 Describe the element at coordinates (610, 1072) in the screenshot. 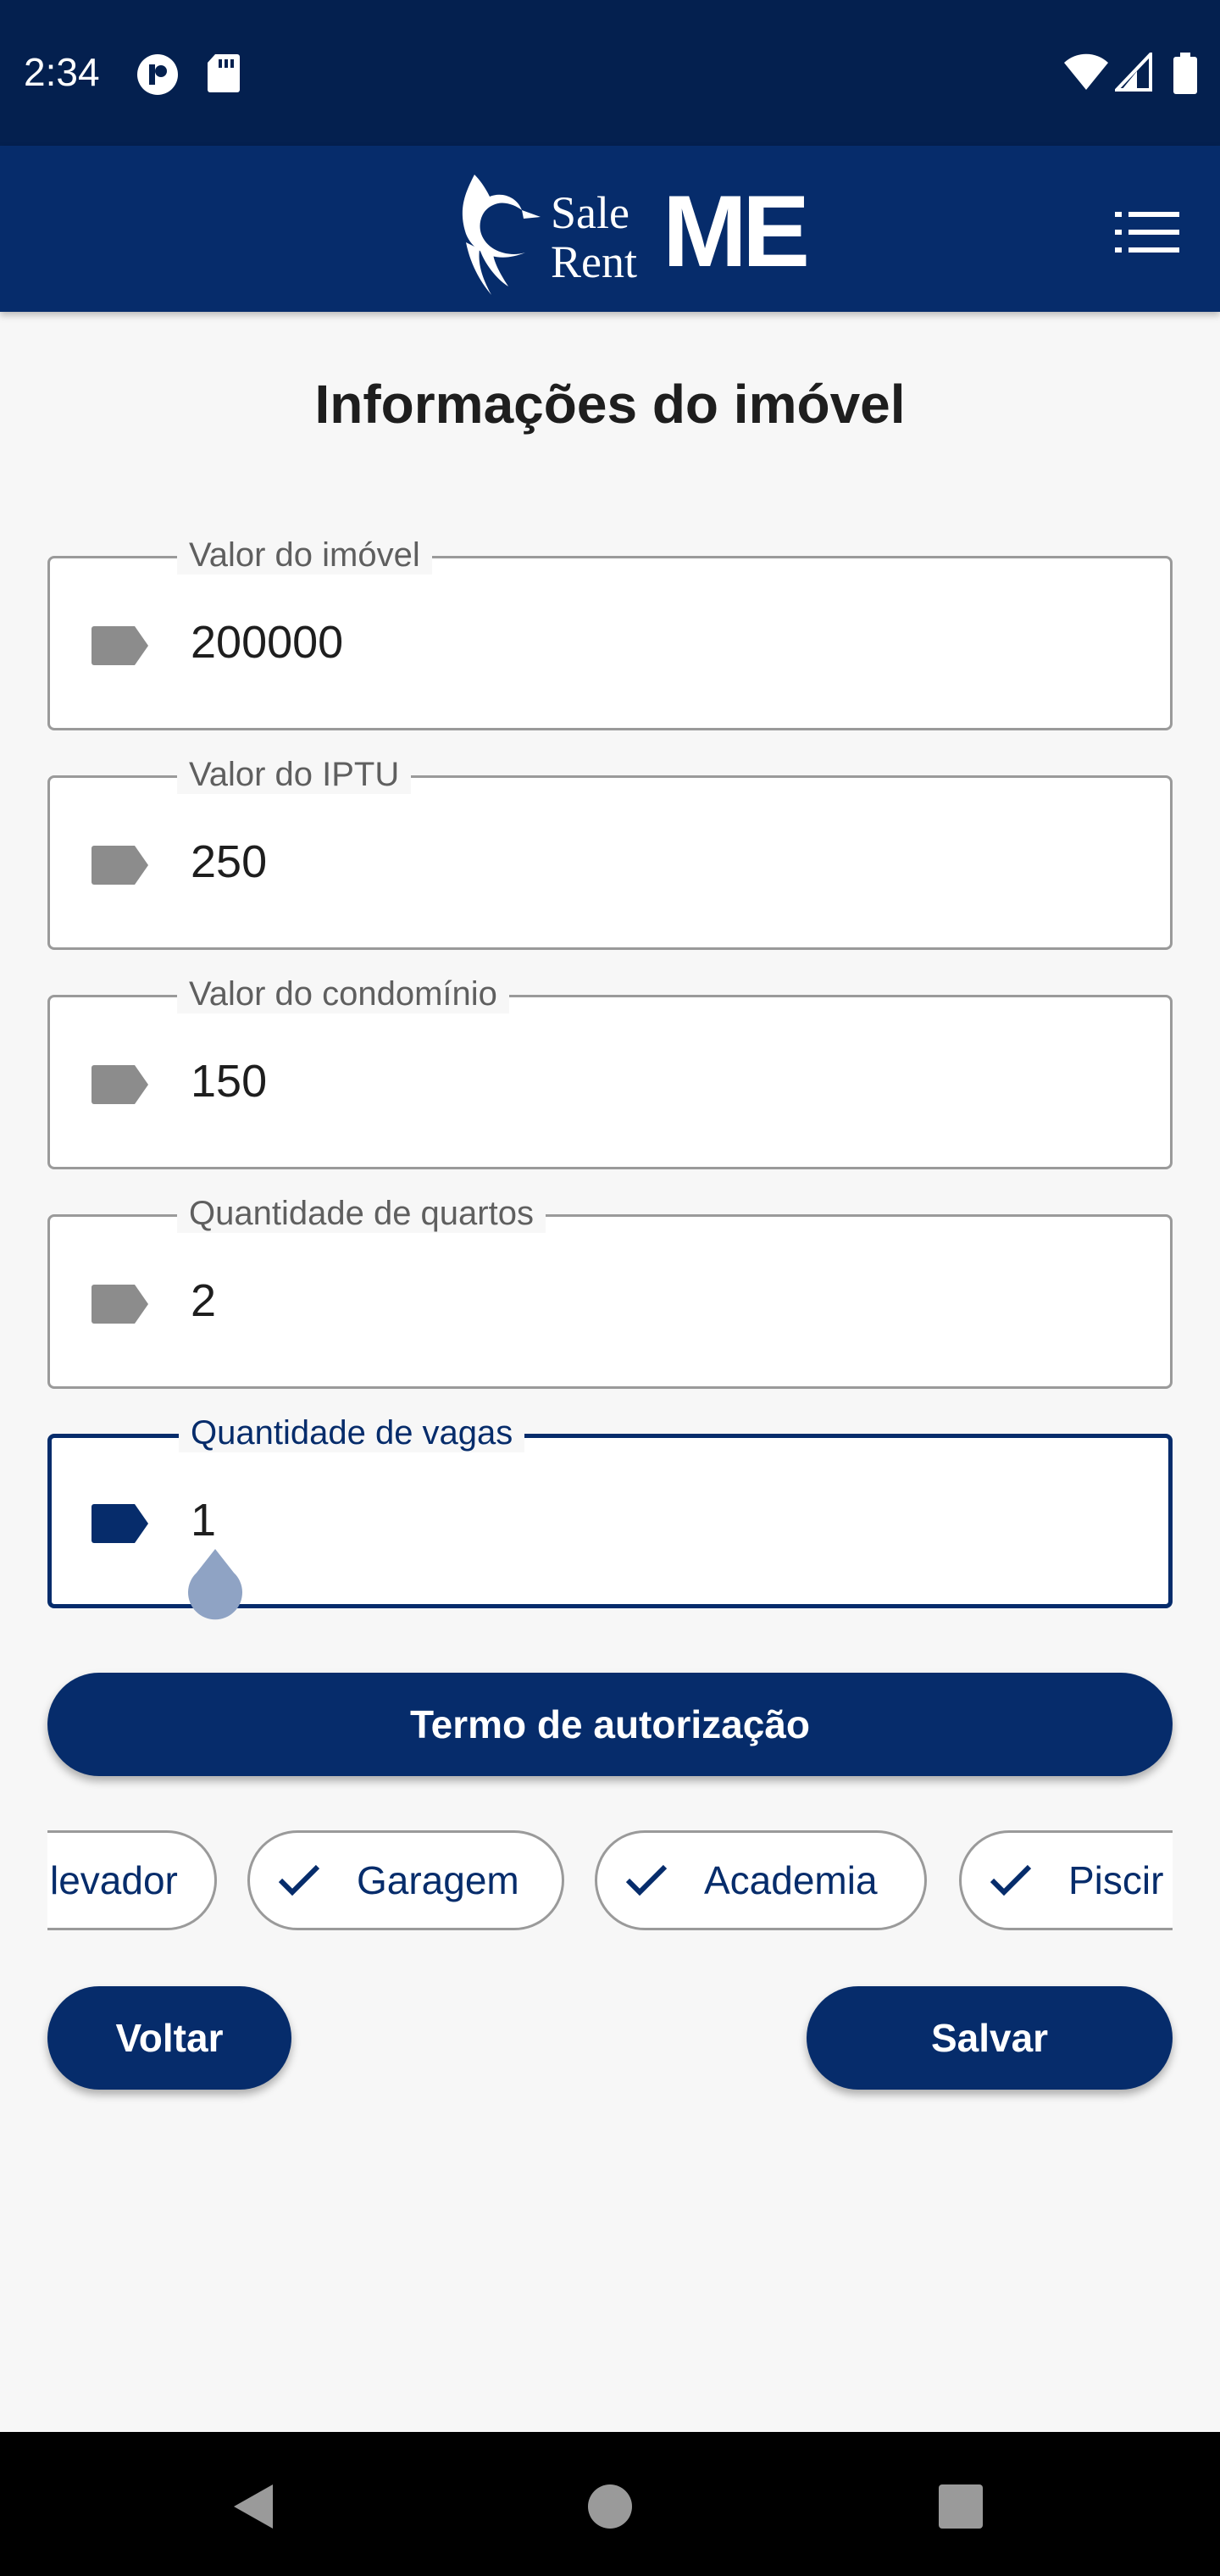

I see `condo-fee-field: Valor do condomínio 150` at that location.